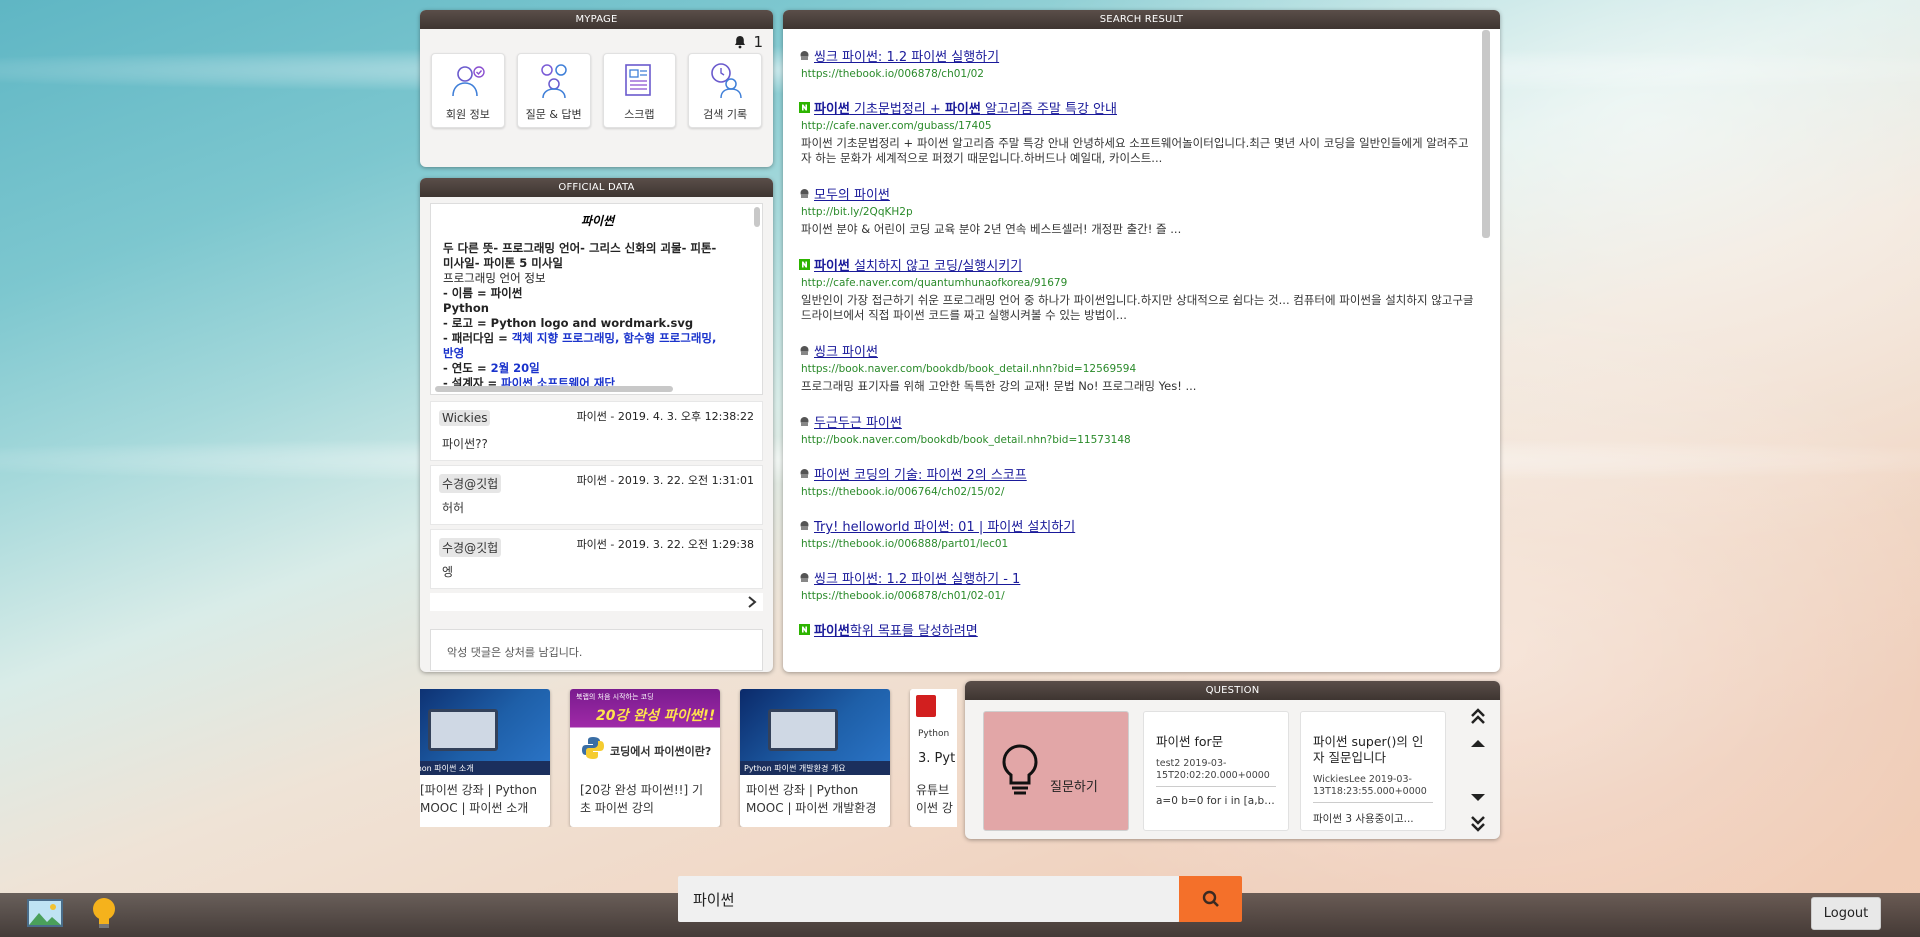 This screenshot has height=937, width=1920. I want to click on result-title: 씽크 파이썬, so click(1137, 350).